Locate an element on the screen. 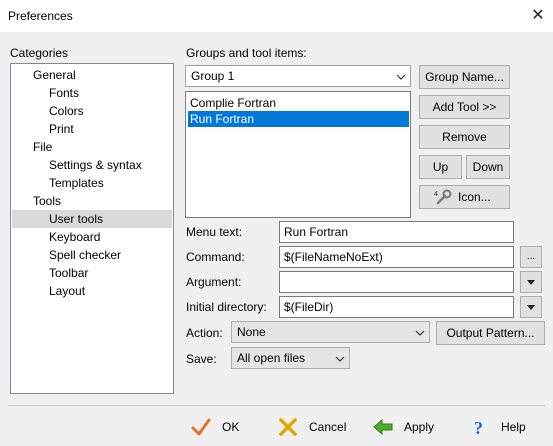 This screenshot has width=553, height=446. close-icon: ✕ is located at coordinates (538, 16).